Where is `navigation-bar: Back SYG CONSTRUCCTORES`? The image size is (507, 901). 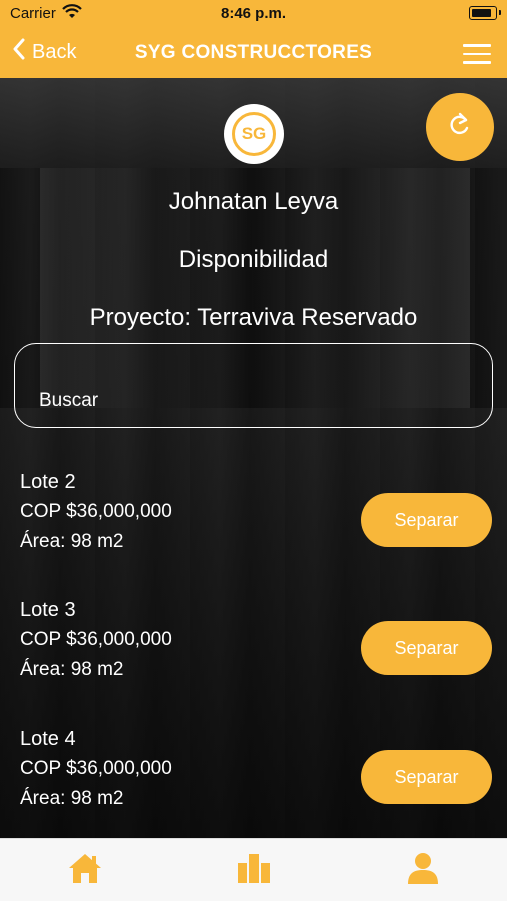
navigation-bar: Back SYG CONSTRUCCTORES is located at coordinates (253, 52).